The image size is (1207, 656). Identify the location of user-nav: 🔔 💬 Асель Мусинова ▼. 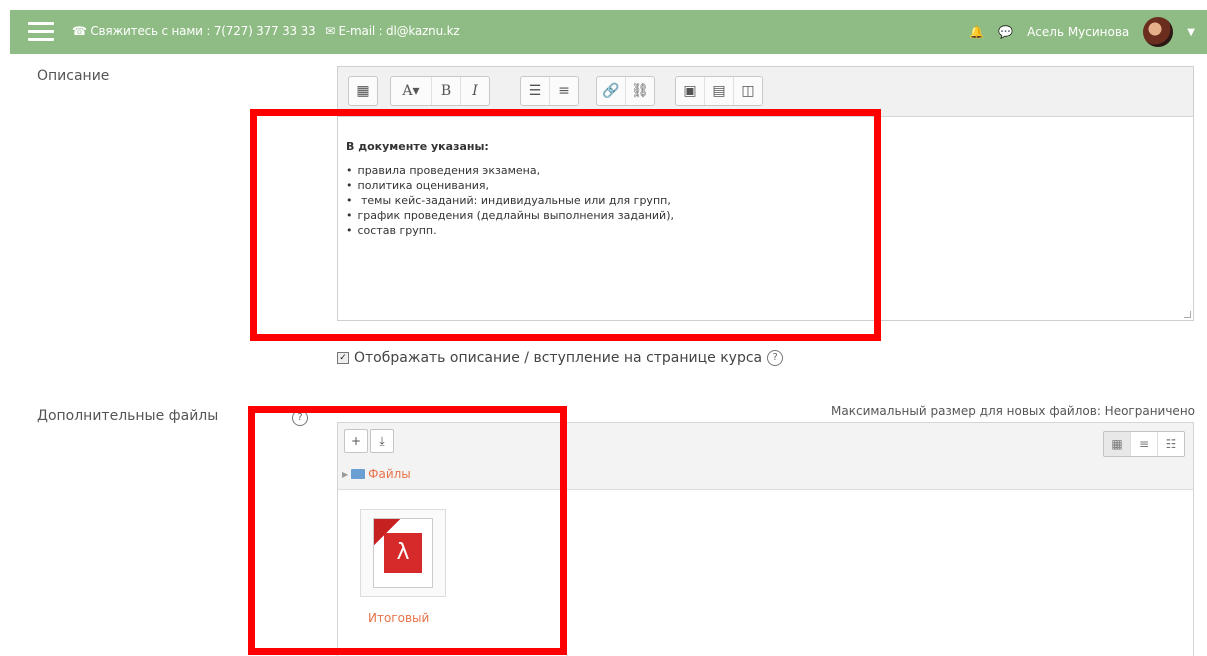
(1082, 32).